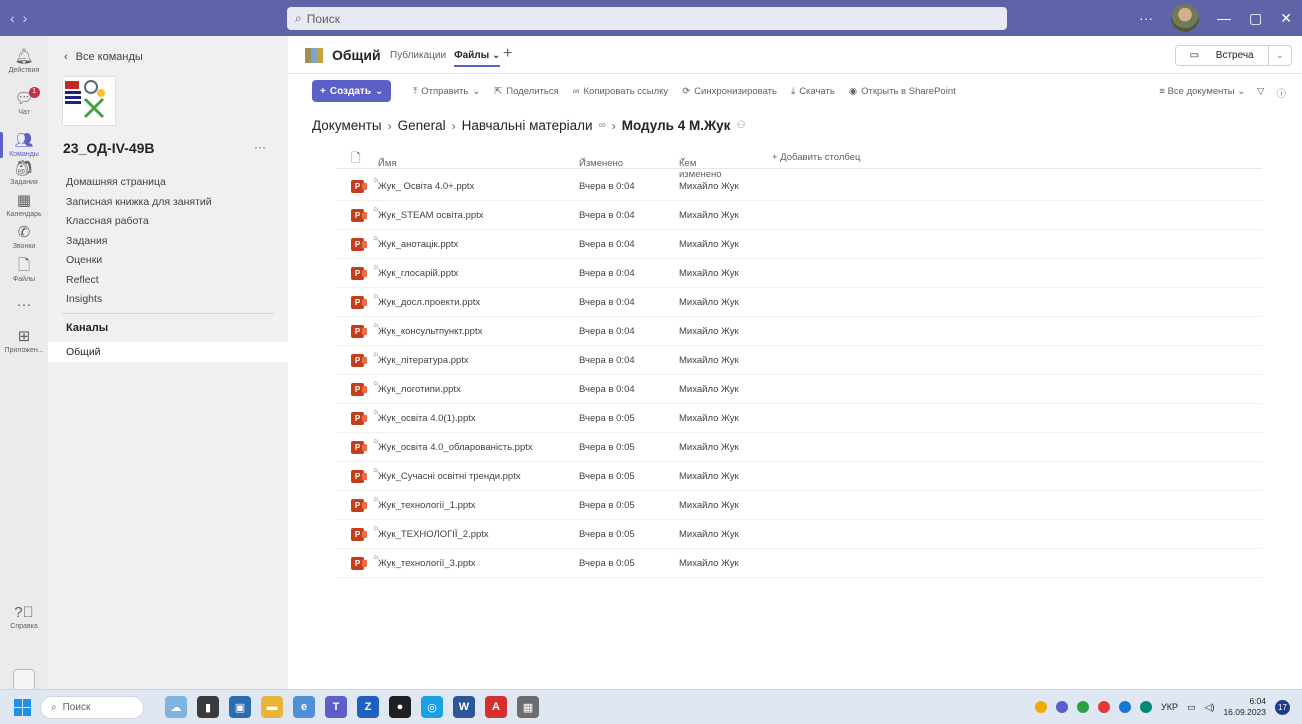 The height and width of the screenshot is (724, 1302). What do you see at coordinates (1255, 18) in the screenshot?
I see `maximize-icon: ▢` at bounding box center [1255, 18].